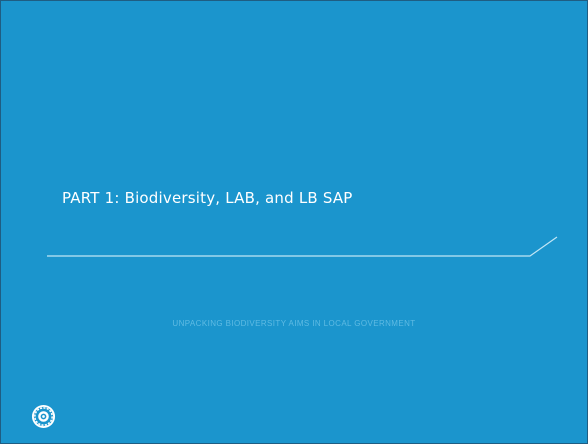 Image resolution: width=588 pixels, height=444 pixels. Describe the element at coordinates (302, 246) in the screenshot. I see `title-divider-line` at that location.